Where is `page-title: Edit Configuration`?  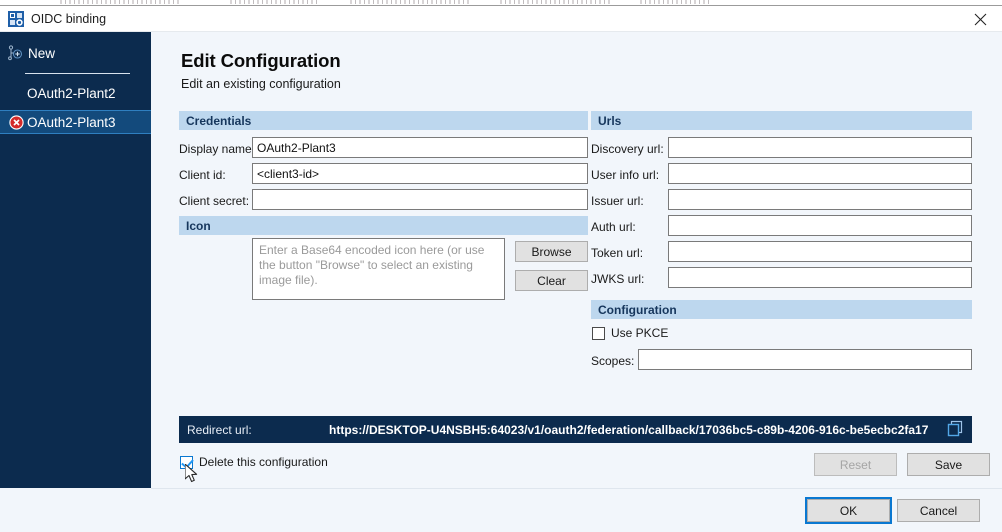 page-title: Edit Configuration is located at coordinates (261, 60).